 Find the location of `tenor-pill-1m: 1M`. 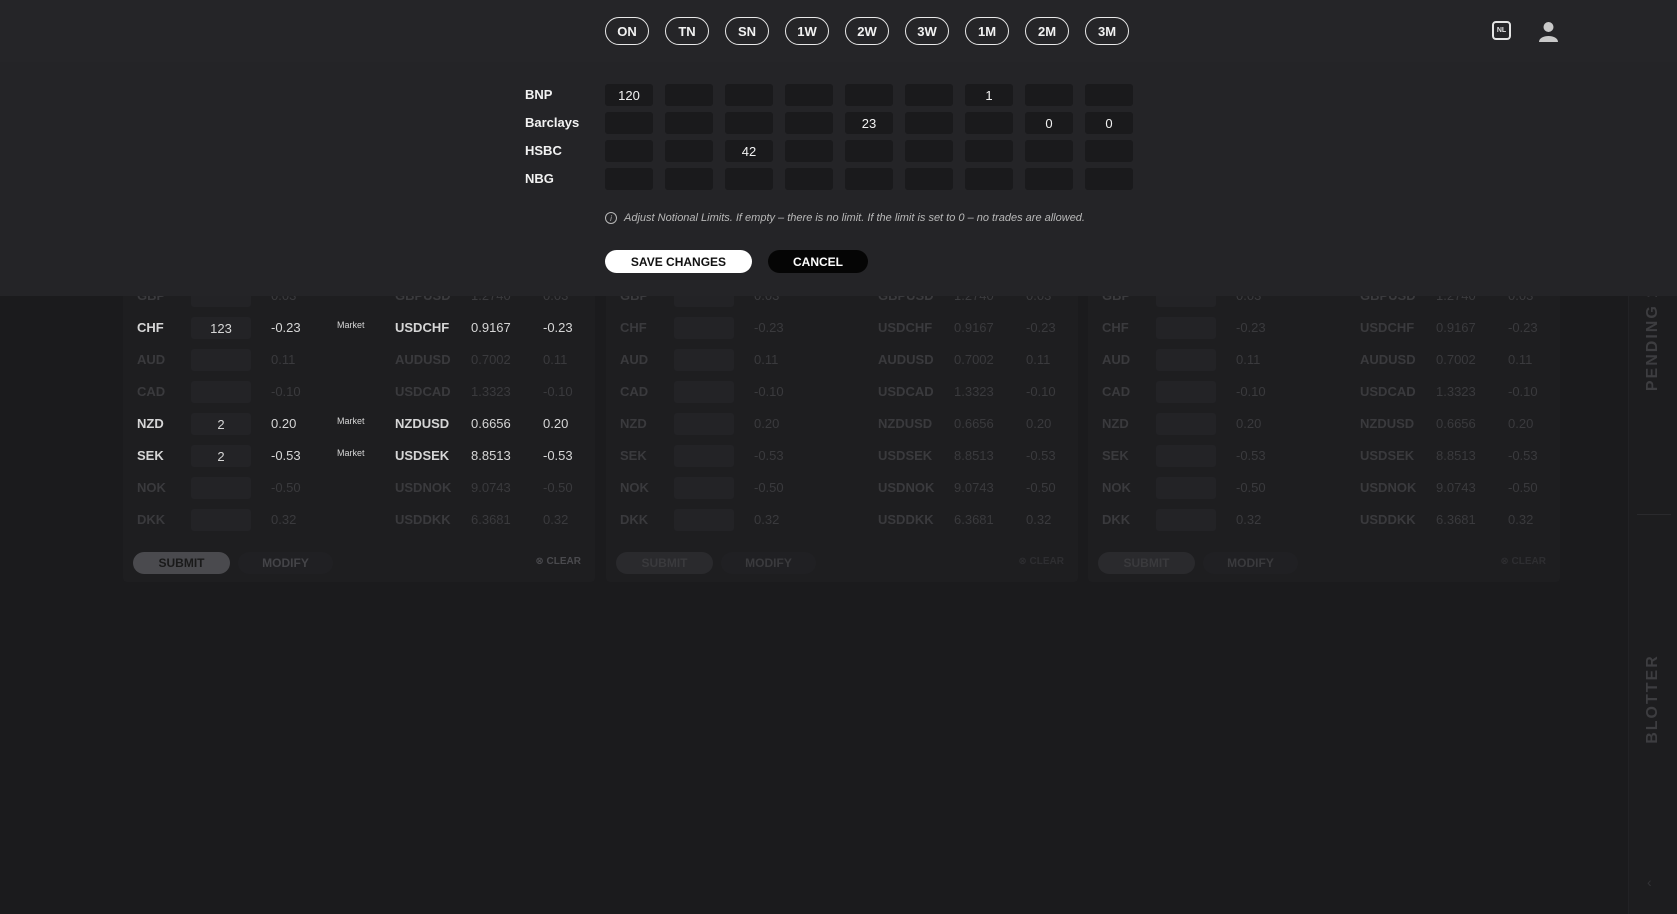

tenor-pill-1m: 1M is located at coordinates (987, 31).